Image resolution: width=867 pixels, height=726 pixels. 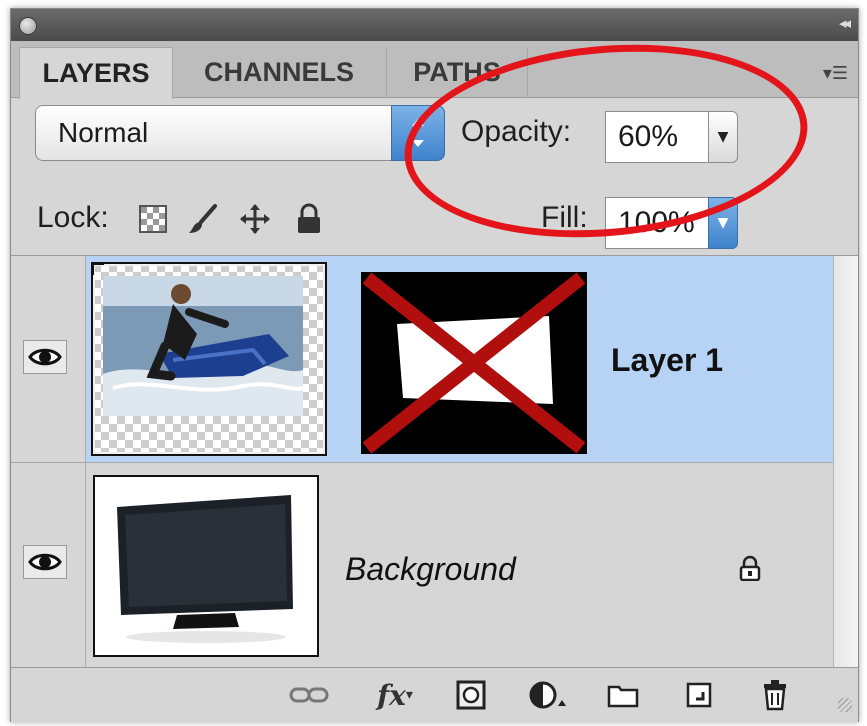 I want to click on lock-all-icon, so click(x=309, y=221).